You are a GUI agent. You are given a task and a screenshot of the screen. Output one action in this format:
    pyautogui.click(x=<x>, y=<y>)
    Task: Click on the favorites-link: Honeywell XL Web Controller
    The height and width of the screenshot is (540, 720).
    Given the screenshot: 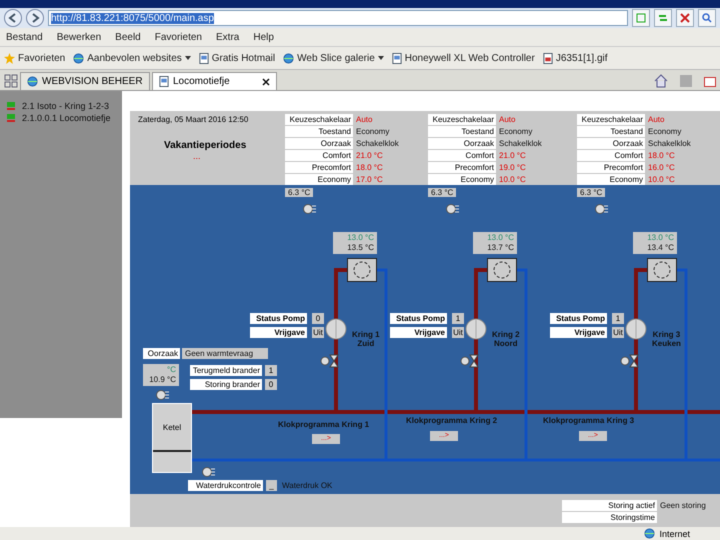 What is the action you would take?
    pyautogui.click(x=463, y=58)
    